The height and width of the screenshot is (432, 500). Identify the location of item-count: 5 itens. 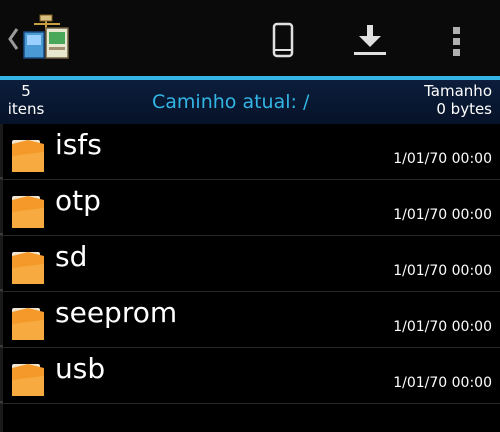
(26, 100).